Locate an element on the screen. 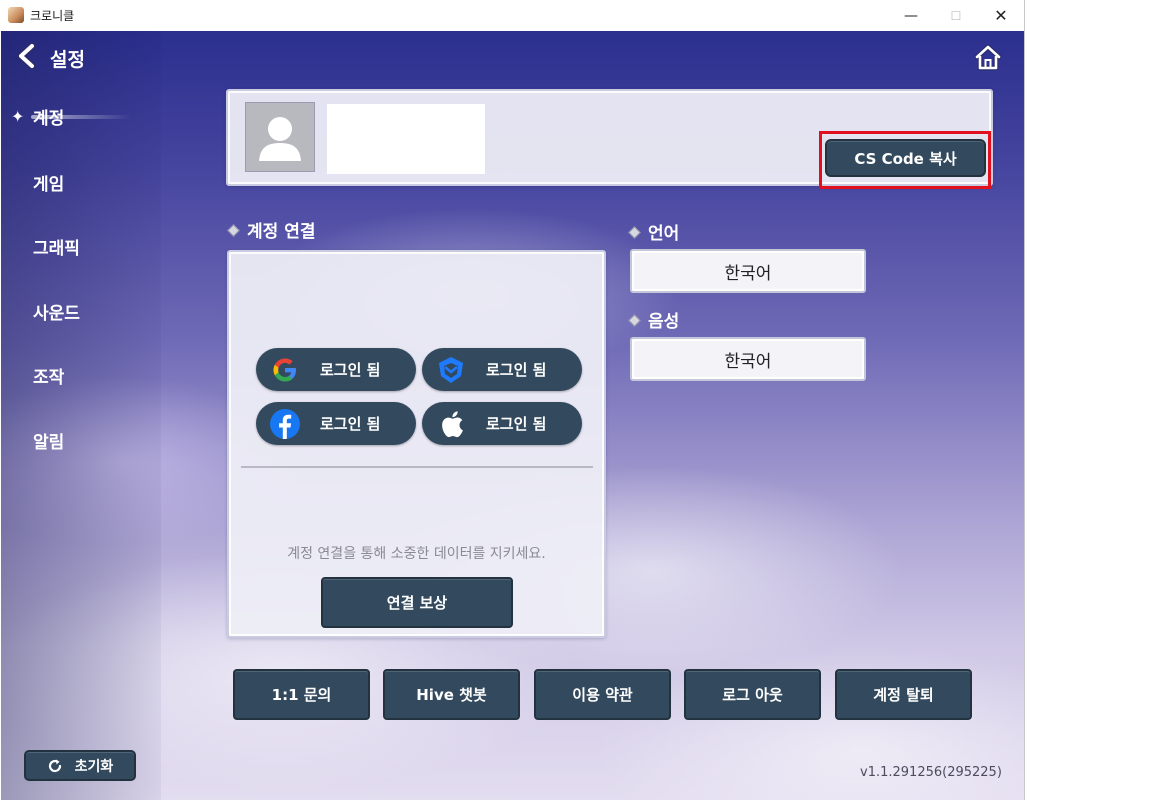 This screenshot has height=800, width=1152. voice-select: 한국어 is located at coordinates (748, 359).